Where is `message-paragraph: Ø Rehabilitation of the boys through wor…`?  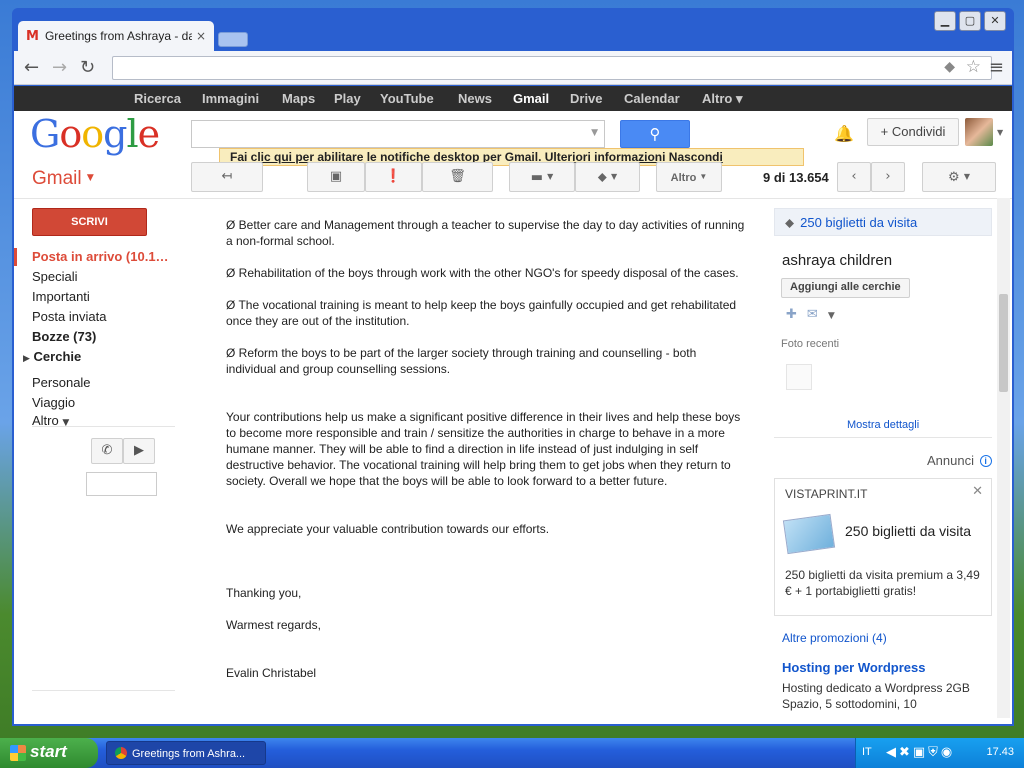
message-paragraph: Ø Rehabilitation of the boys through wor… is located at coordinates (482, 273).